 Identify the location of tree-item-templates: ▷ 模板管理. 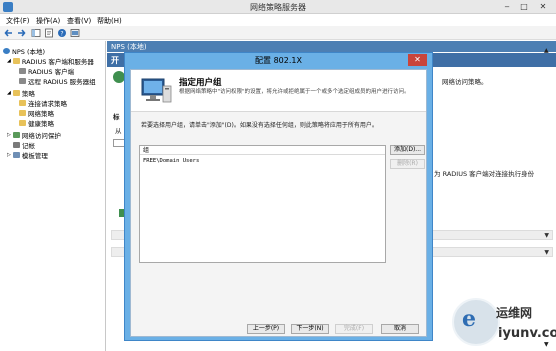
(27, 155).